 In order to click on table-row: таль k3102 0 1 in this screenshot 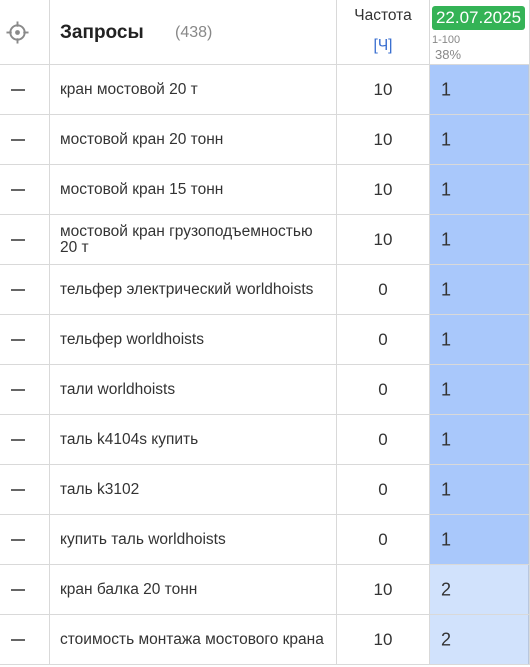, I will do `click(265, 490)`.